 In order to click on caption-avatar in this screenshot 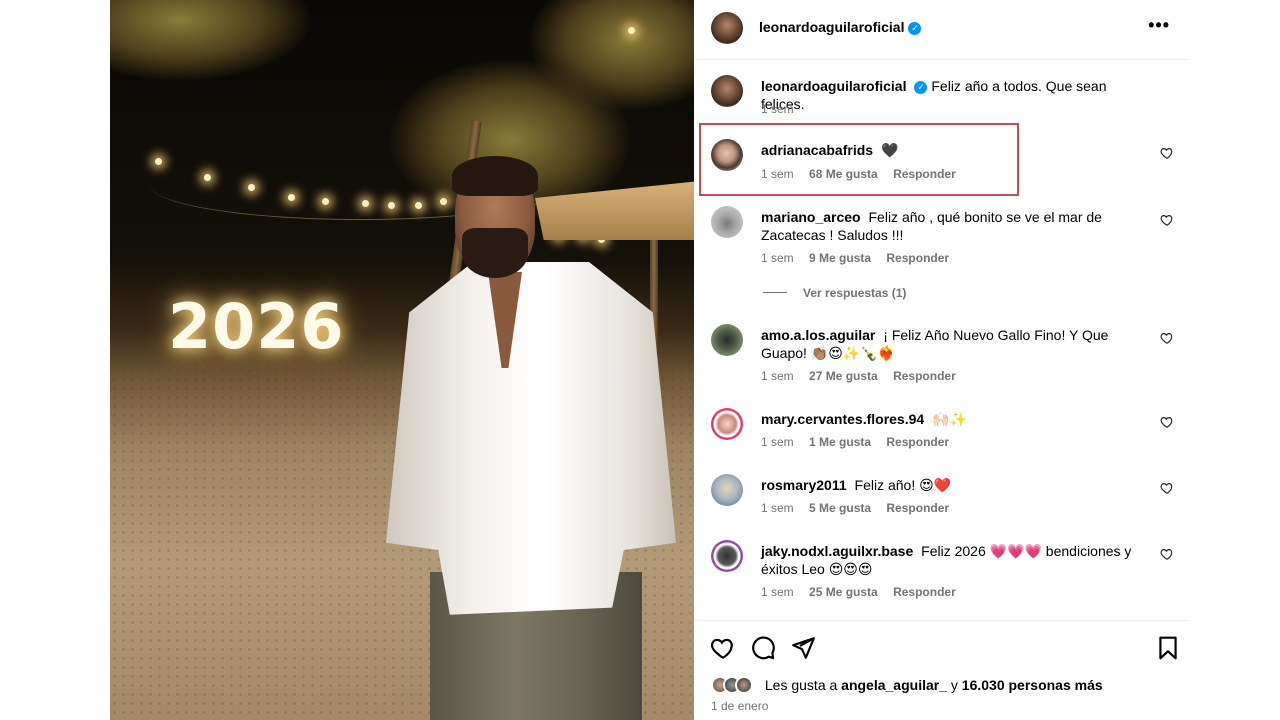, I will do `click(727, 91)`.